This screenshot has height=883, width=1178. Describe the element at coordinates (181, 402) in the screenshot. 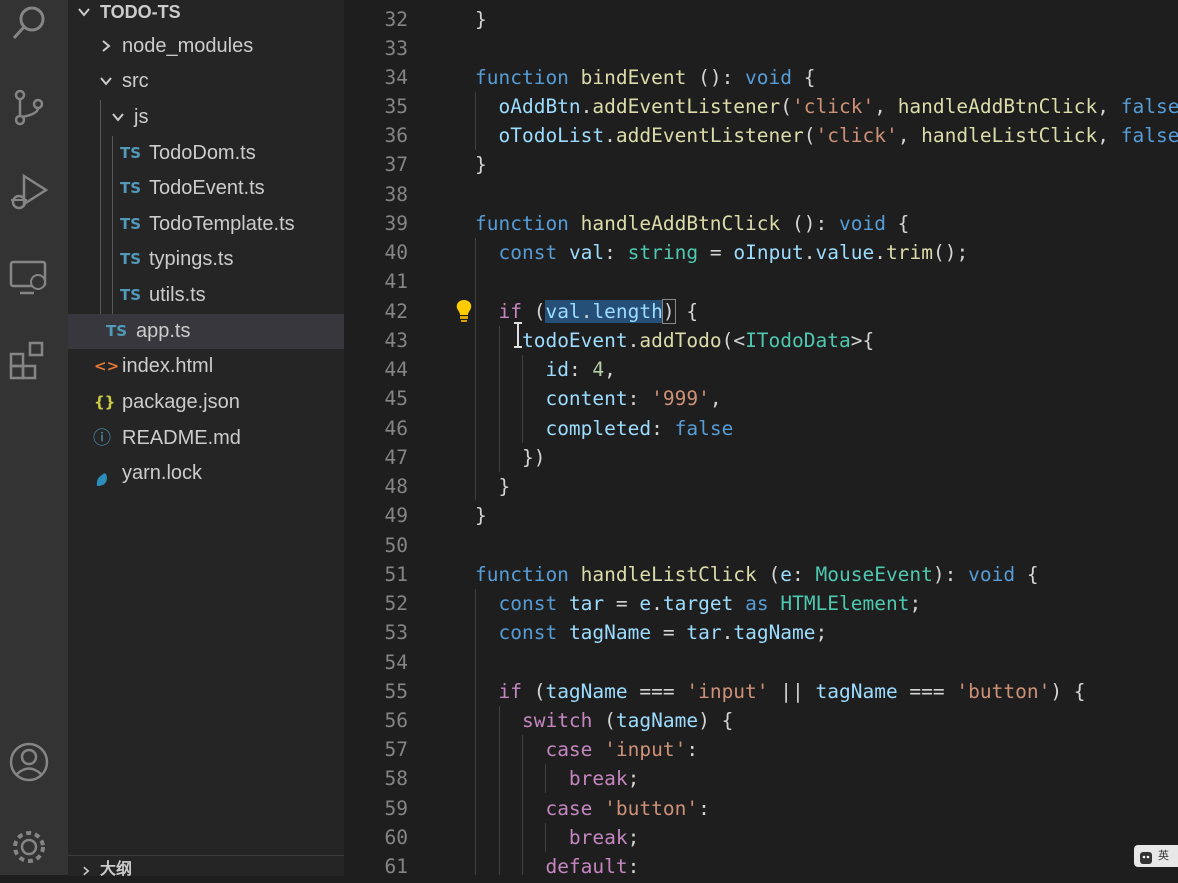

I see `tree-item-label: package.json` at that location.